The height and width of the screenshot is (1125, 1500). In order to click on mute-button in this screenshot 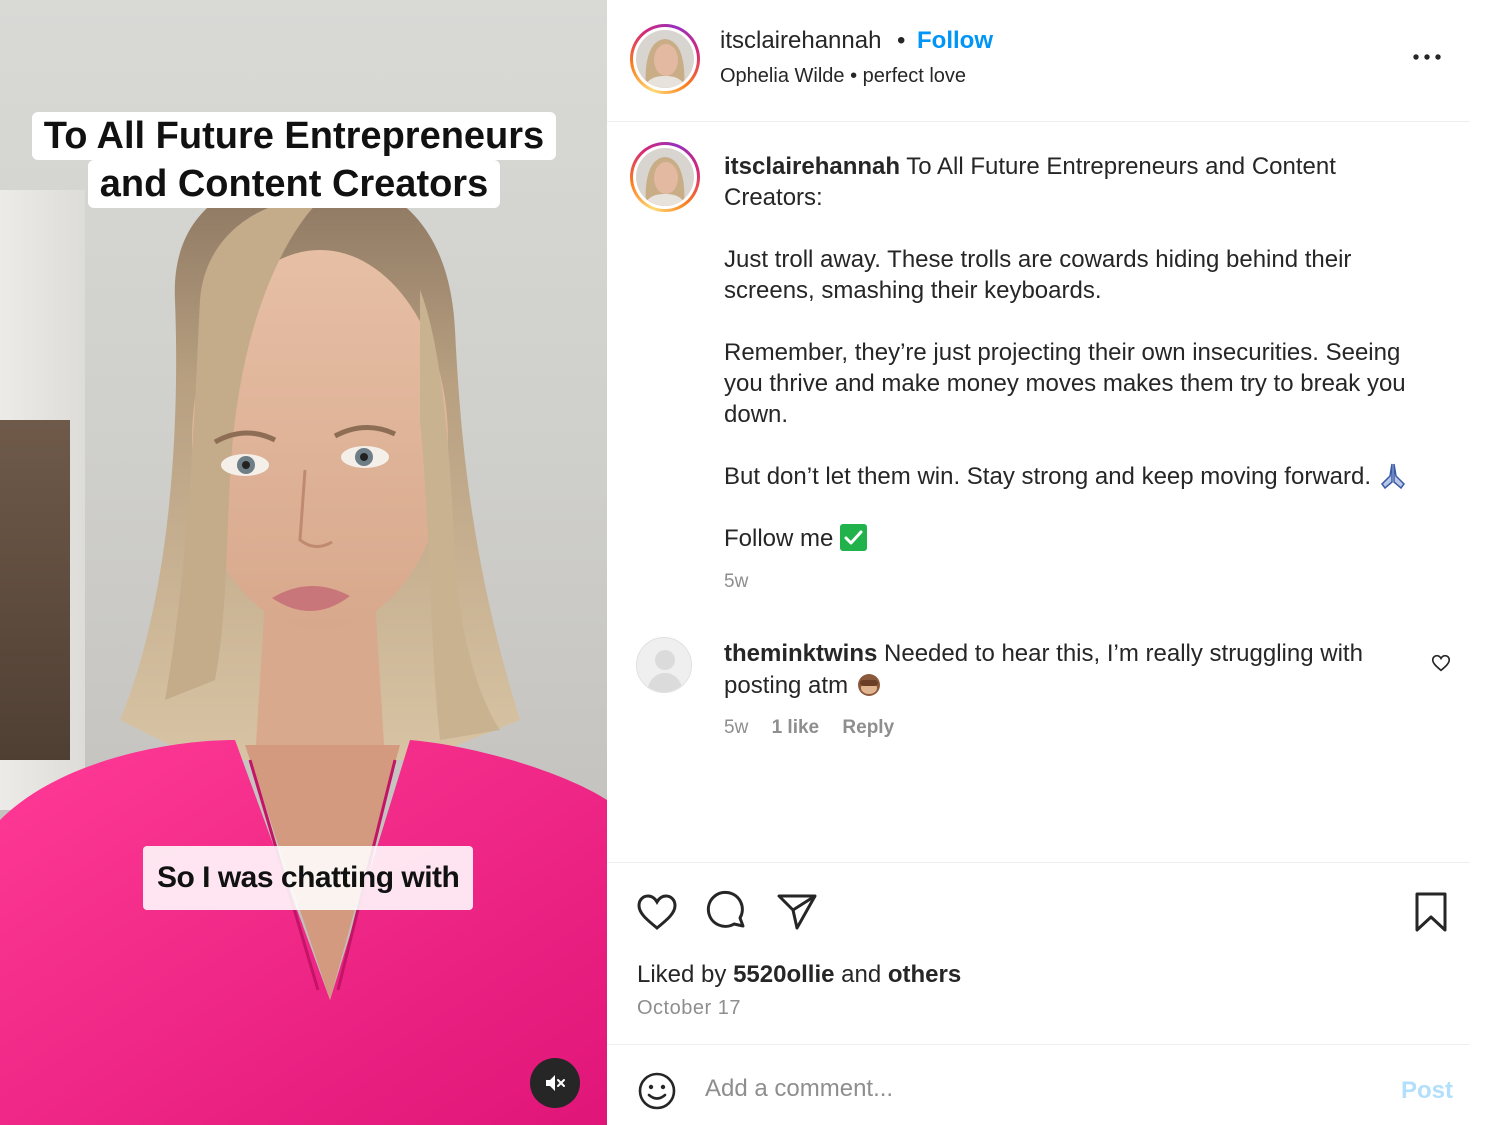, I will do `click(555, 1083)`.